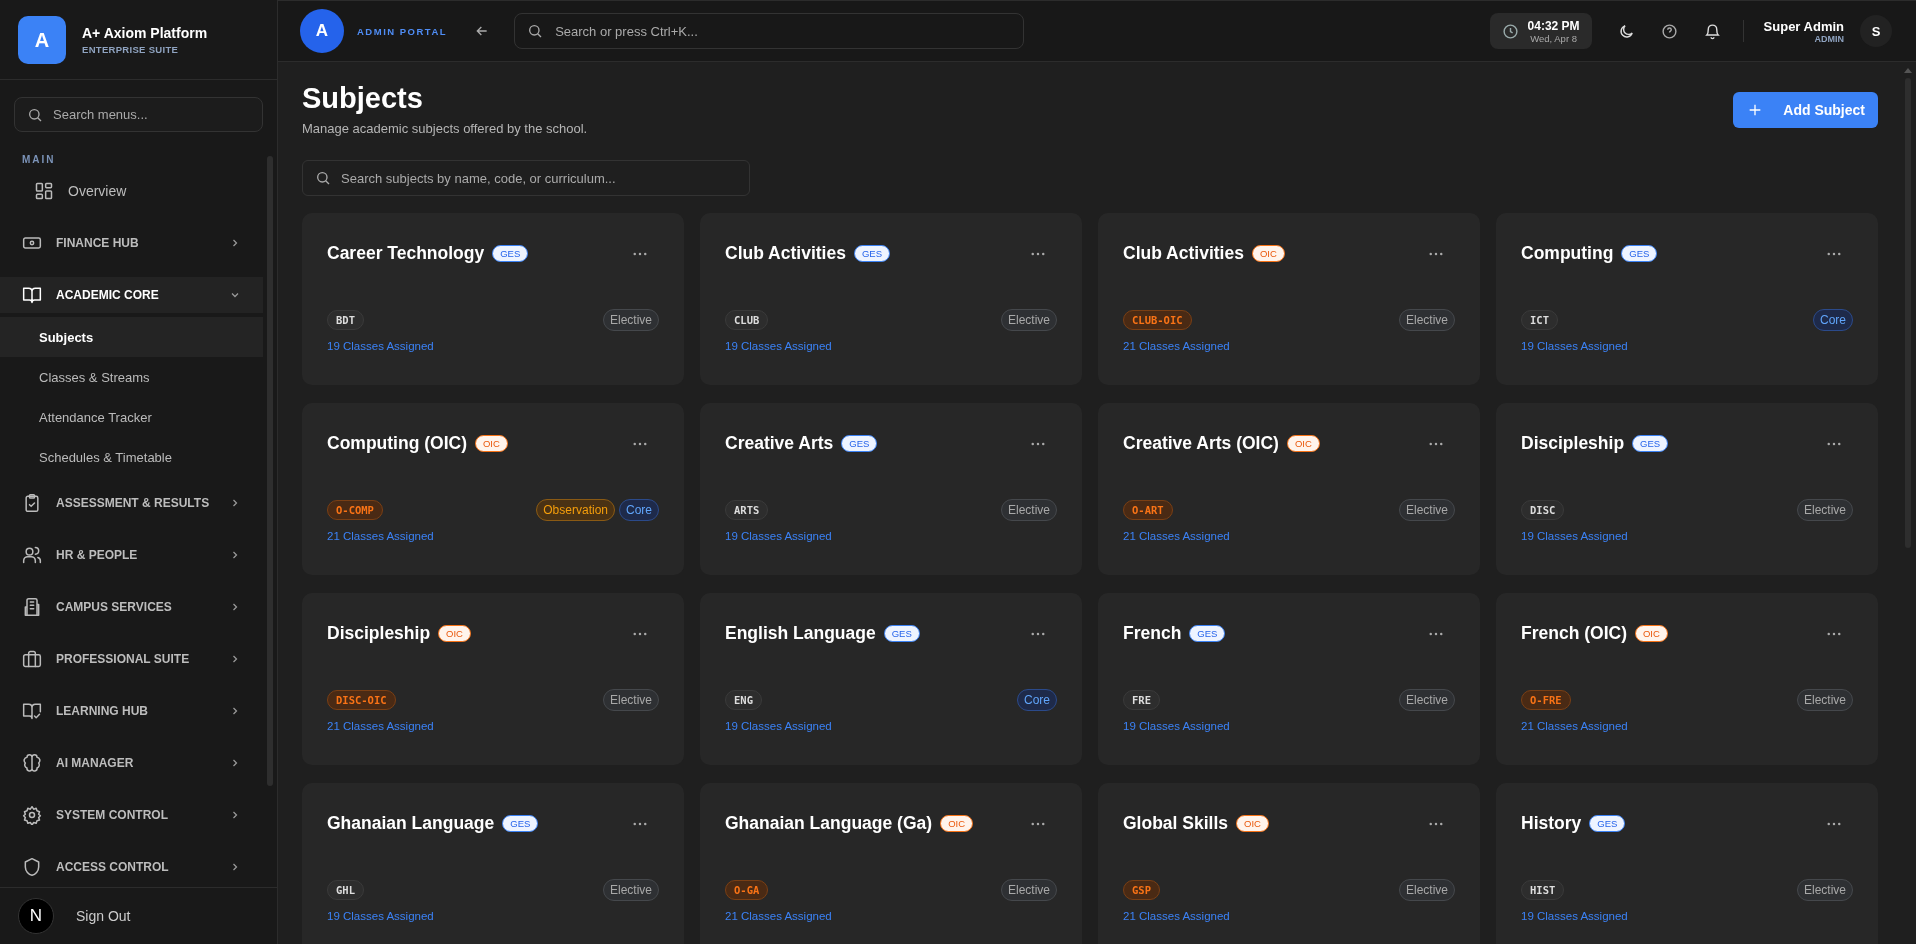 This screenshot has height=944, width=1916. Describe the element at coordinates (131, 503) in the screenshot. I see `nav-item: ASSESSMENT & RESULTS` at that location.